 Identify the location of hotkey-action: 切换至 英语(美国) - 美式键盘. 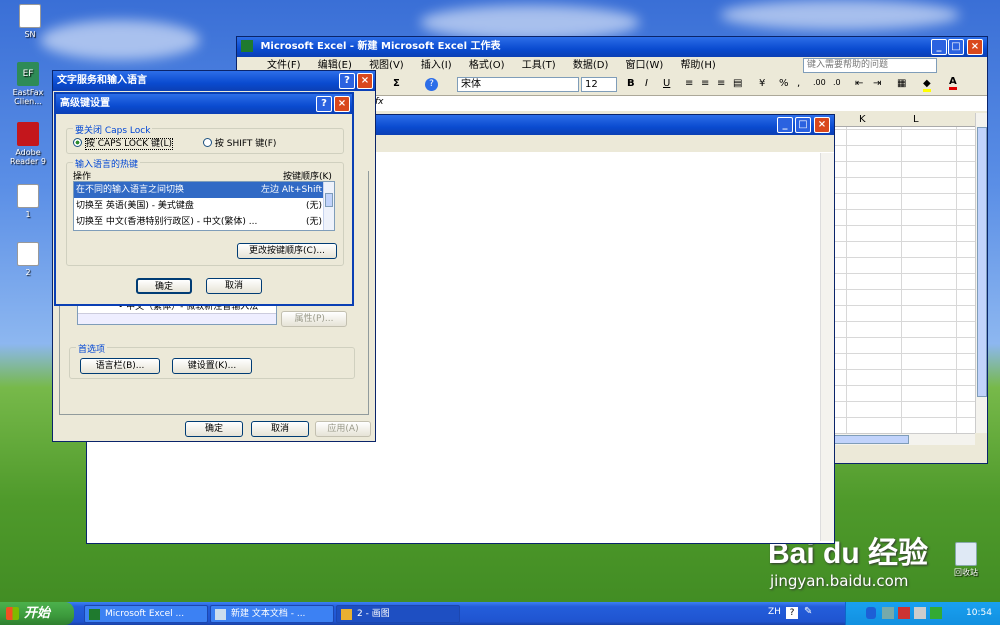
(135, 206).